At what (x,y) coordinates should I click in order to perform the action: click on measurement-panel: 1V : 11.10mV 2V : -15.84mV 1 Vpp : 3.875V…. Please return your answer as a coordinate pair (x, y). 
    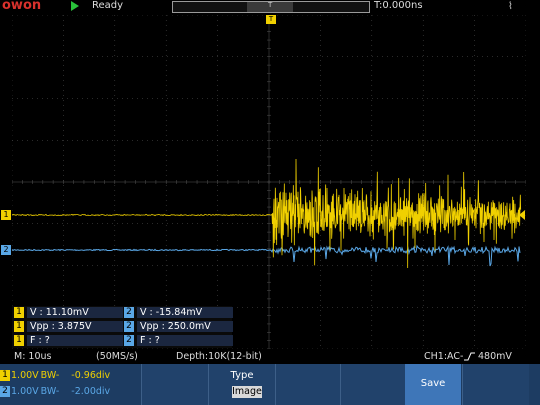
    Looking at the image, I should click on (122, 327).